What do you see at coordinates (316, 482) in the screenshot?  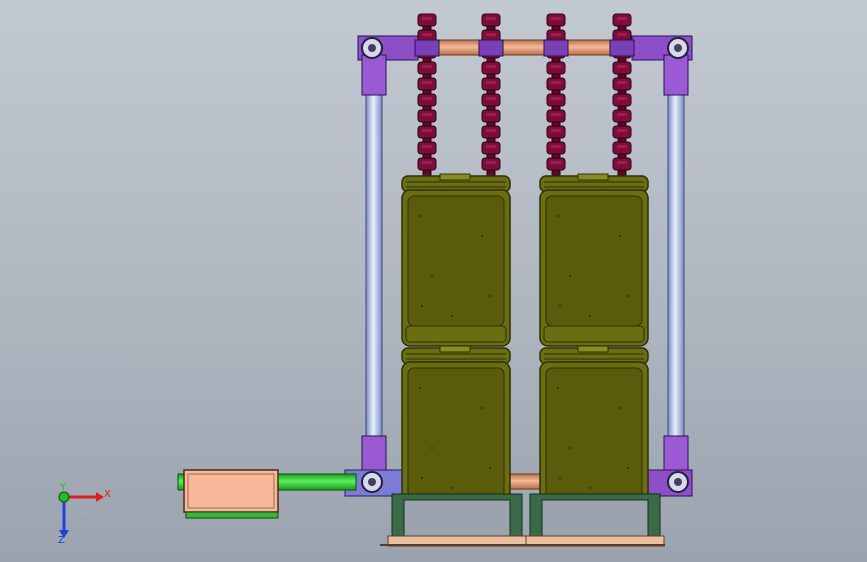 I see `pump-shaft` at bounding box center [316, 482].